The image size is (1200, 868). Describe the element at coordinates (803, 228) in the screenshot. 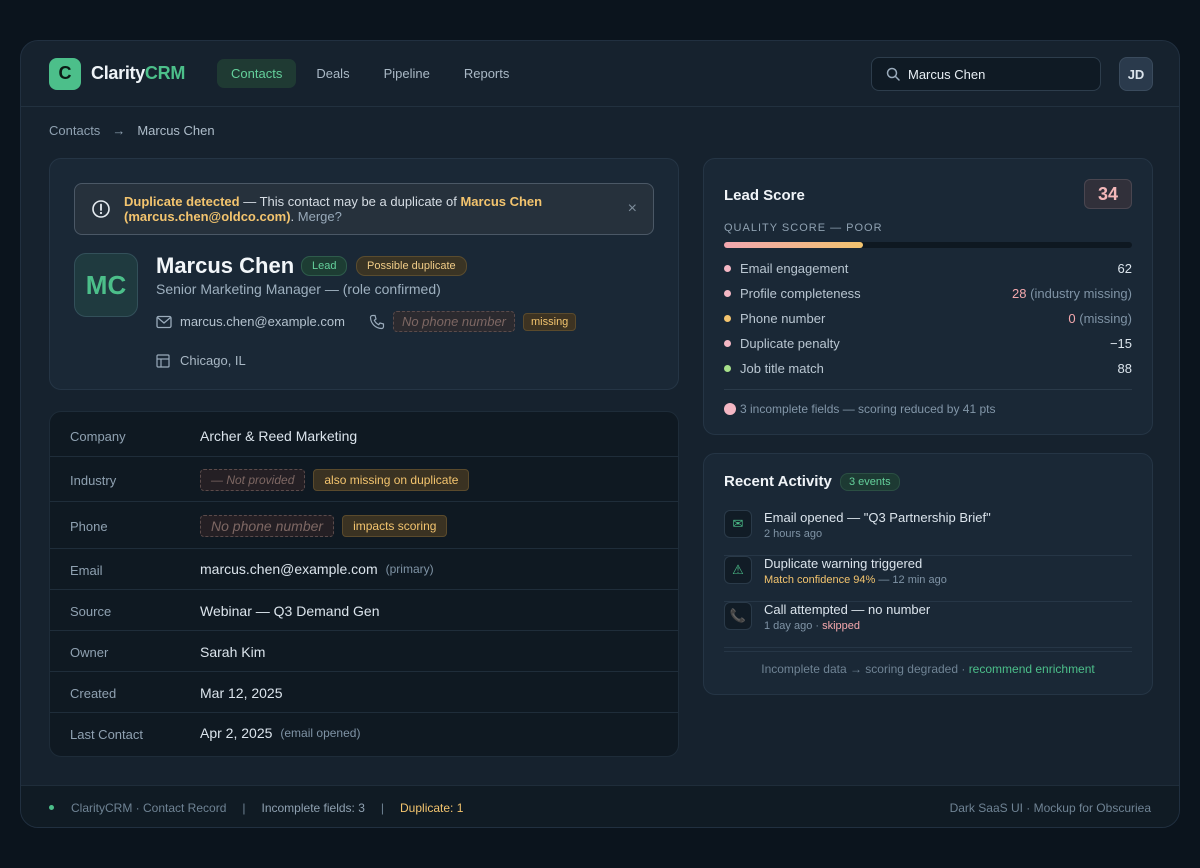

I see `quality-label: QUALITY SCORE — POOR` at that location.